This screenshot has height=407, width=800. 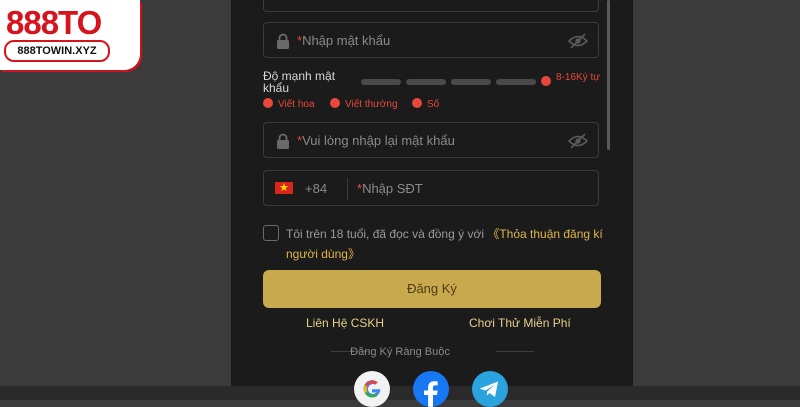 I want to click on telegram-icon, so click(x=490, y=389).